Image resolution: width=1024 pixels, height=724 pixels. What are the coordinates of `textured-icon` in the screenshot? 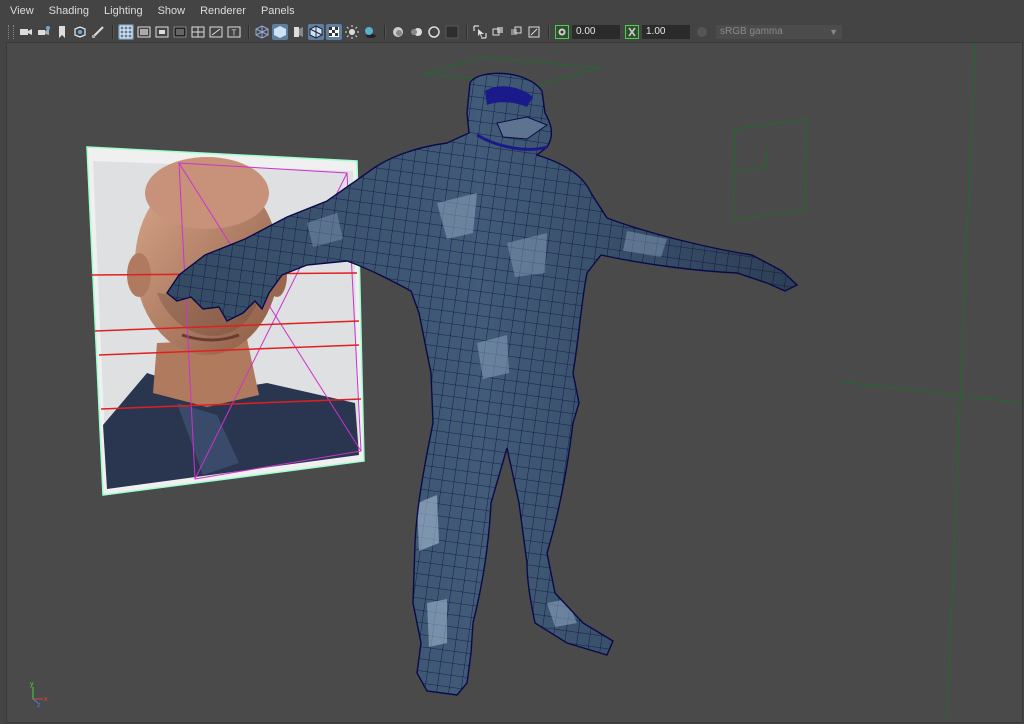 It's located at (334, 32).